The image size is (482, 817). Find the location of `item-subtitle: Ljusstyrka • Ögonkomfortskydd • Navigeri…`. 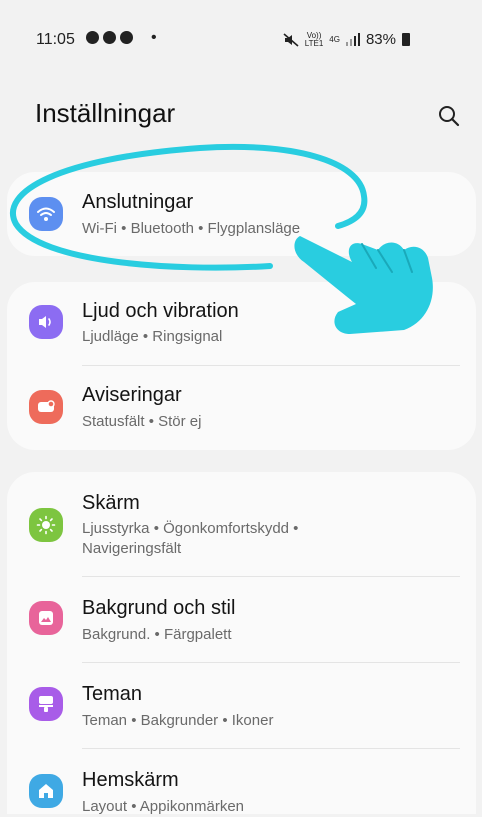

item-subtitle: Ljusstyrka • Ögonkomfortskydd • Navigeri… is located at coordinates (190, 538).